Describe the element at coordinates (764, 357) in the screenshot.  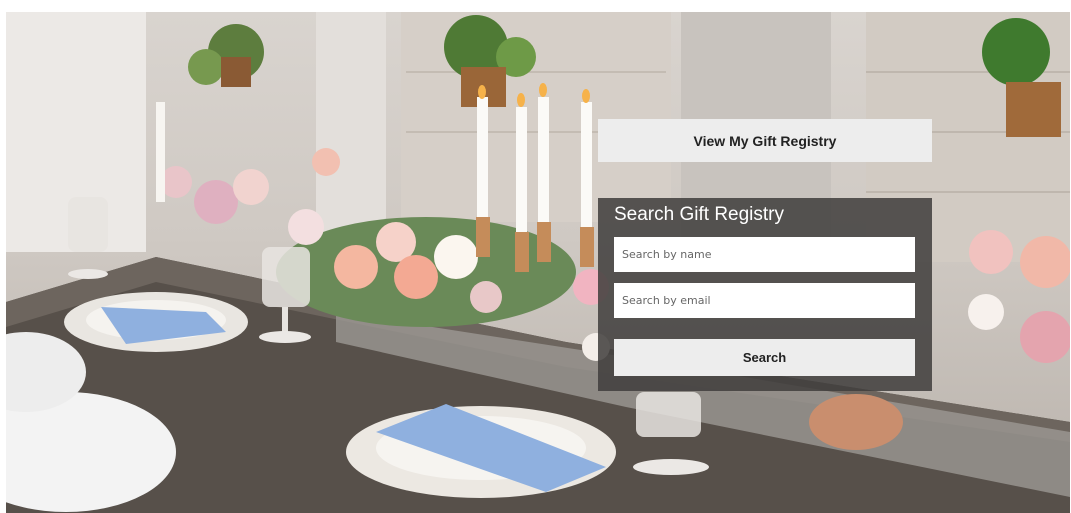
I see `search-button: Search` at that location.